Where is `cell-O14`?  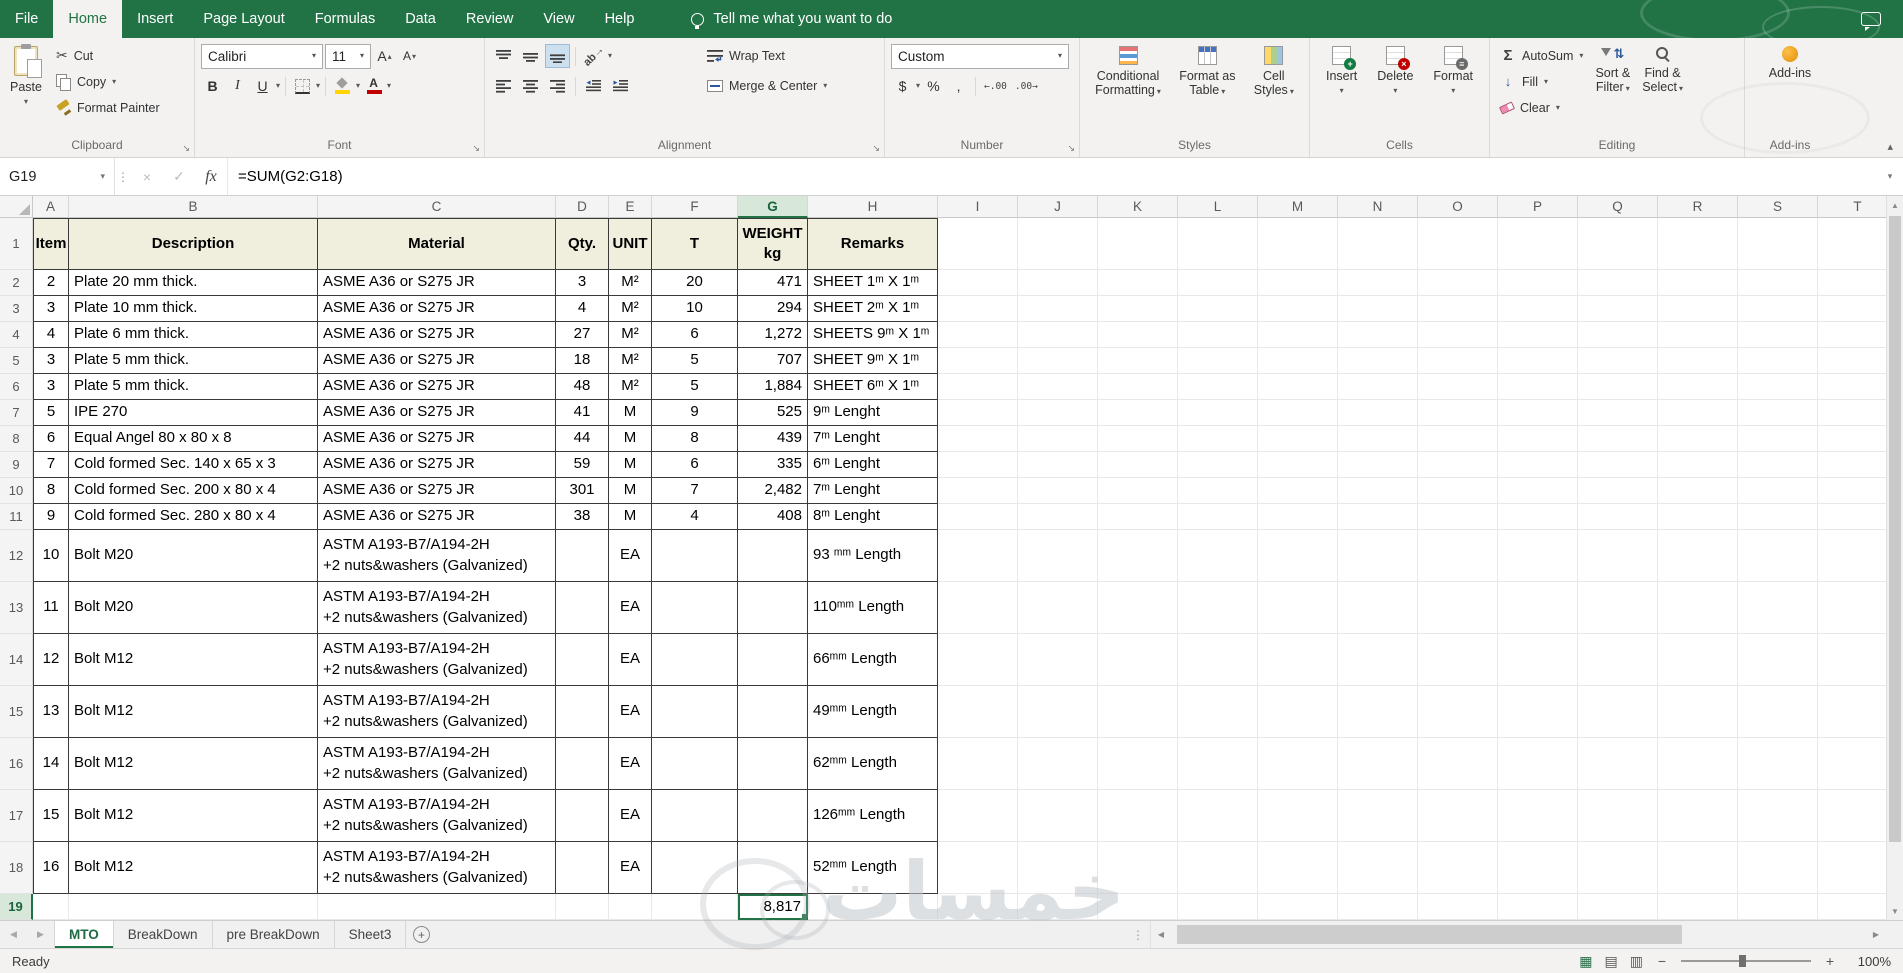
cell-O14 is located at coordinates (1458, 660).